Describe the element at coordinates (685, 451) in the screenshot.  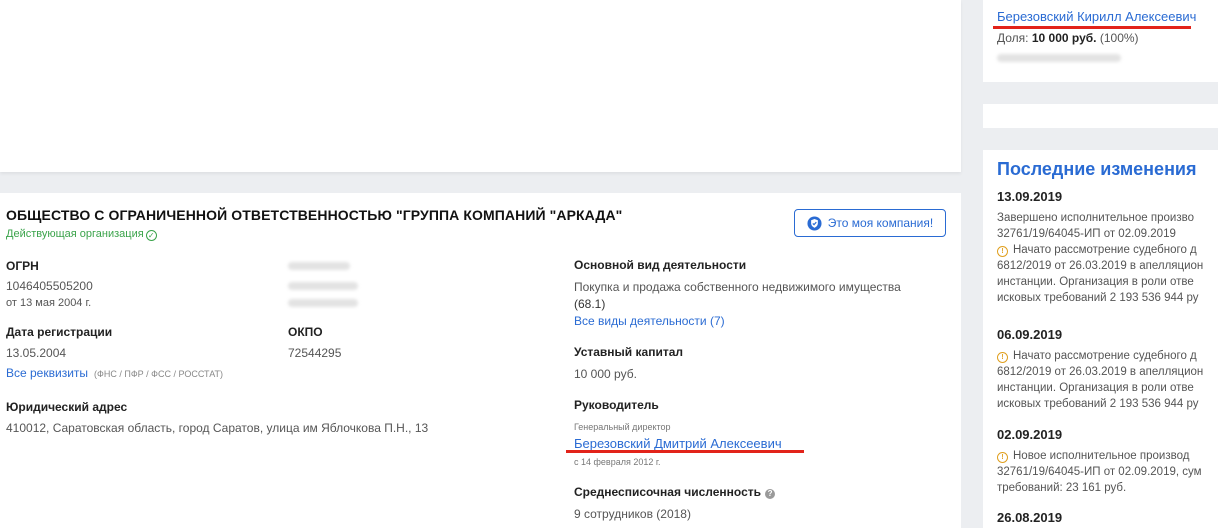
I see `red-underline-director` at that location.